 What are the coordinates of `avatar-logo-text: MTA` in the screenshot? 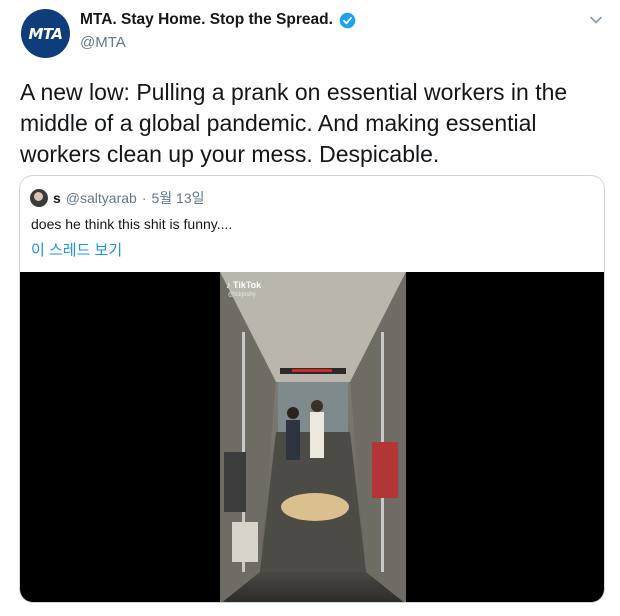 It's located at (45, 33).